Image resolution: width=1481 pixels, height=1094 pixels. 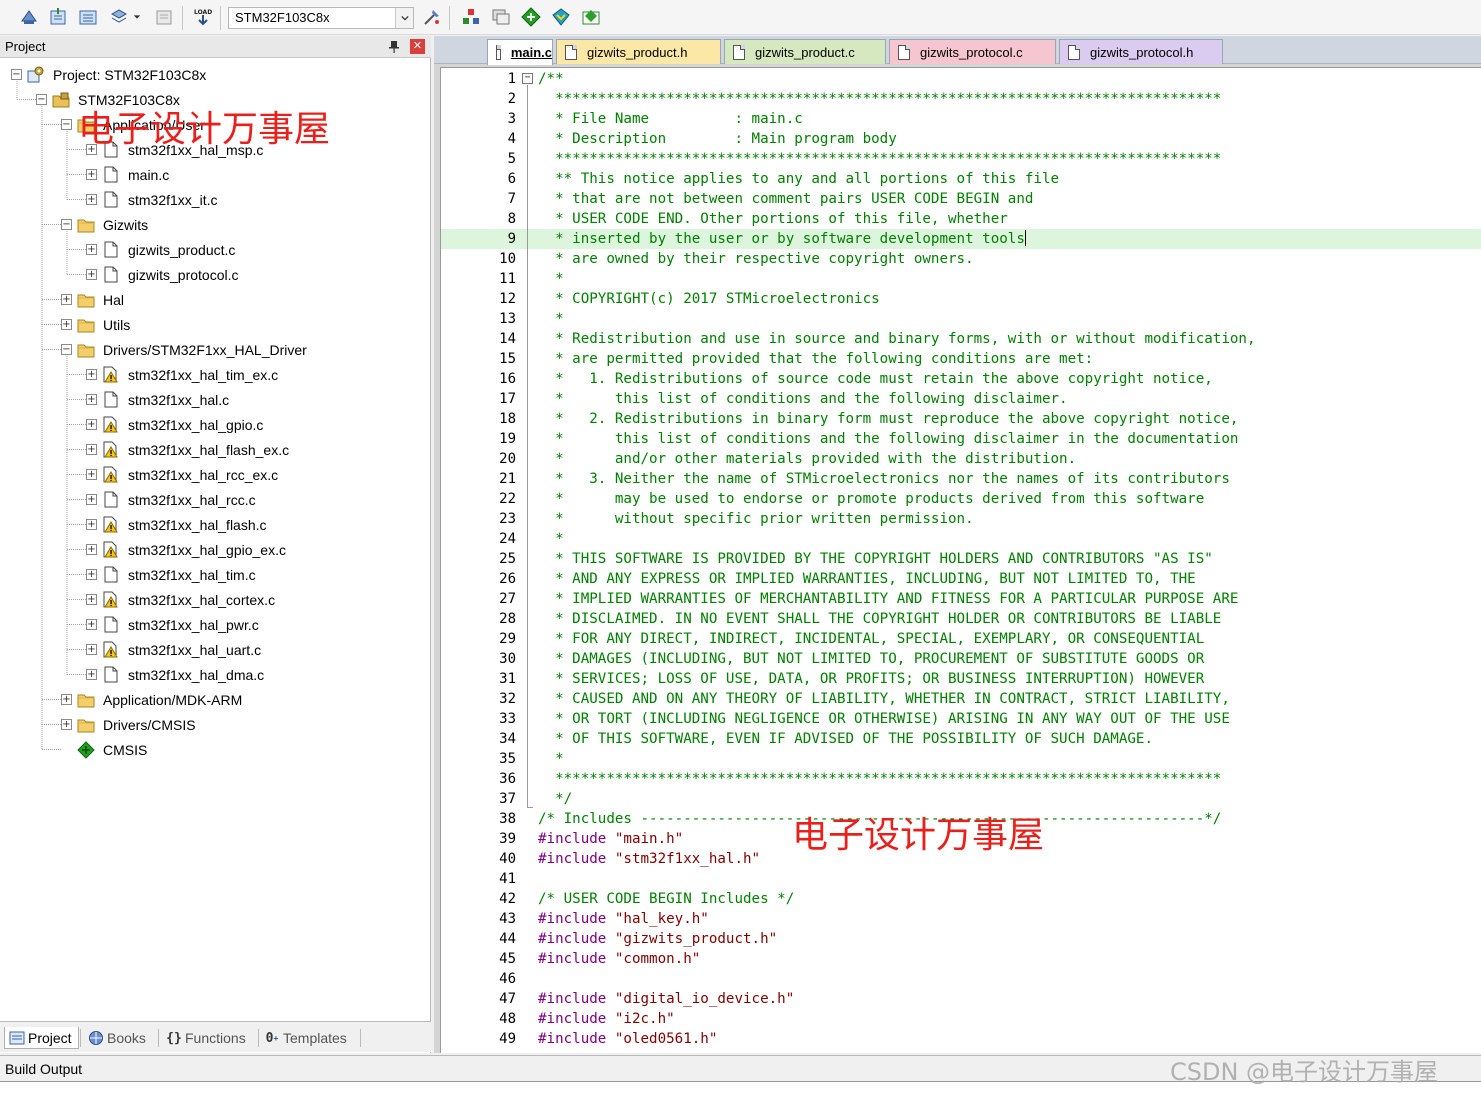 I want to click on tree-item-label: stm32f1xx_hal_gpio.c, so click(x=196, y=424).